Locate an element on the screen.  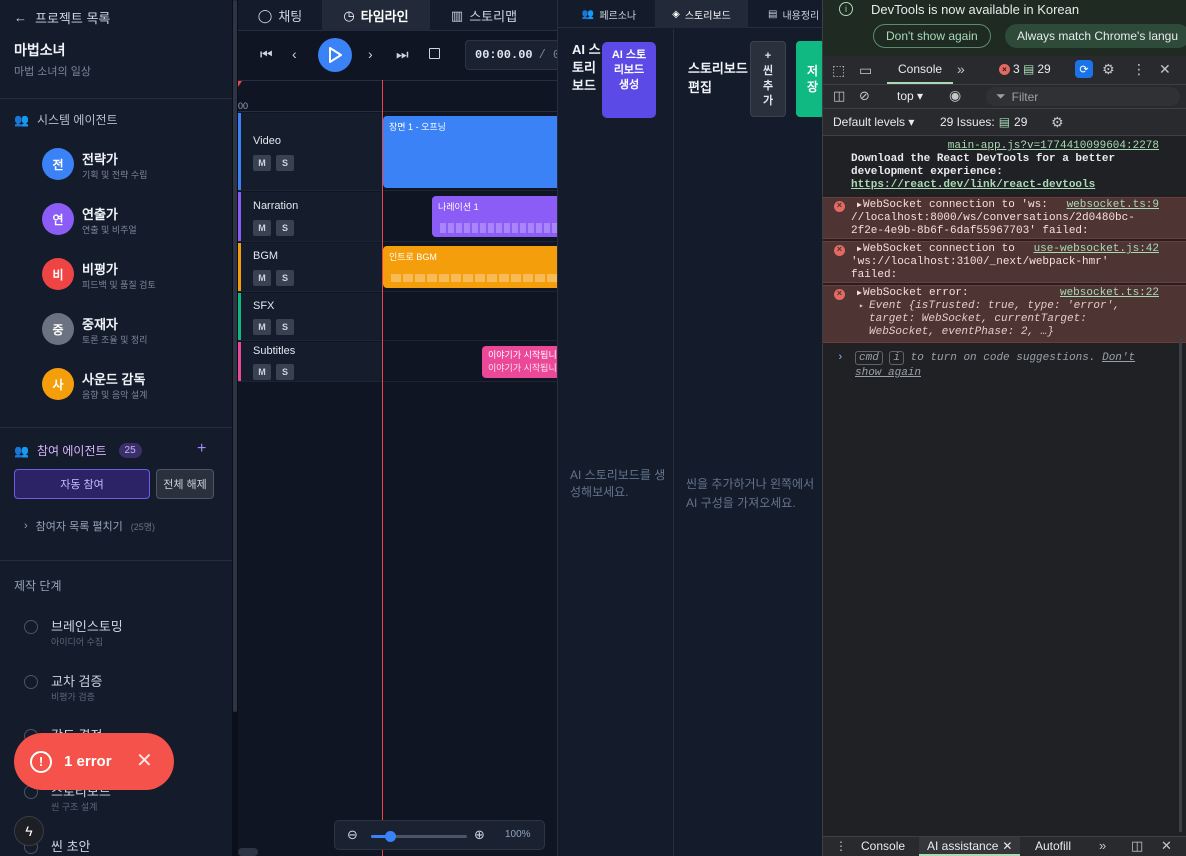
settings-gear-icon: ⚙ is located at coordinates (1108, 69).